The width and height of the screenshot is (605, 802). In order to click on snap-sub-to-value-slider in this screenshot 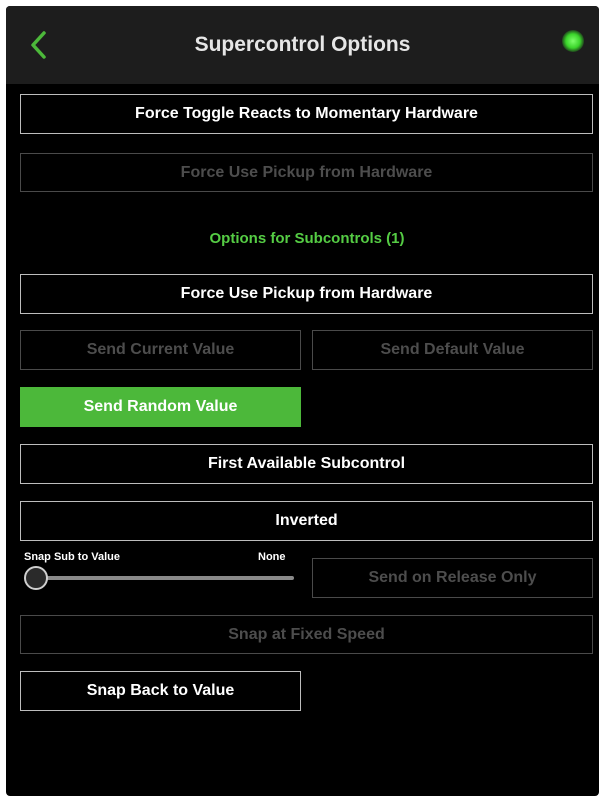, I will do `click(163, 578)`.